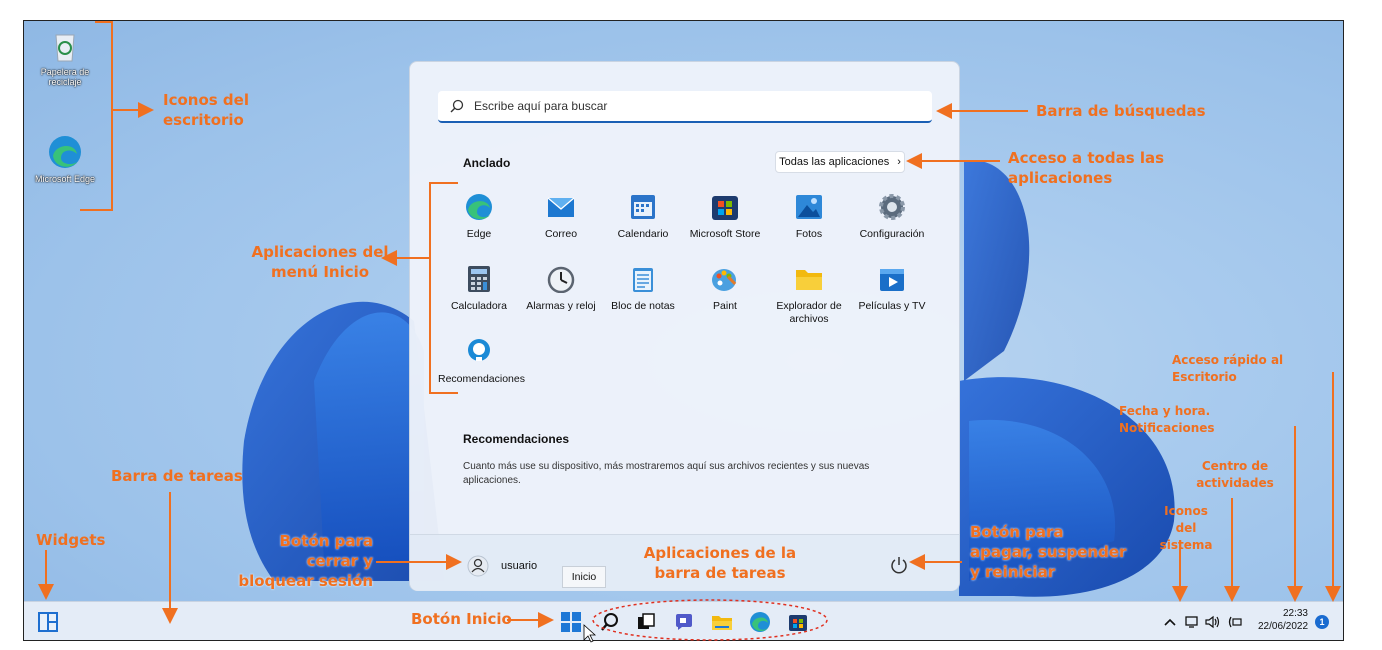 The height and width of the screenshot is (650, 1382). Describe the element at coordinates (479, 234) in the screenshot. I see `app-label: Edge` at that location.